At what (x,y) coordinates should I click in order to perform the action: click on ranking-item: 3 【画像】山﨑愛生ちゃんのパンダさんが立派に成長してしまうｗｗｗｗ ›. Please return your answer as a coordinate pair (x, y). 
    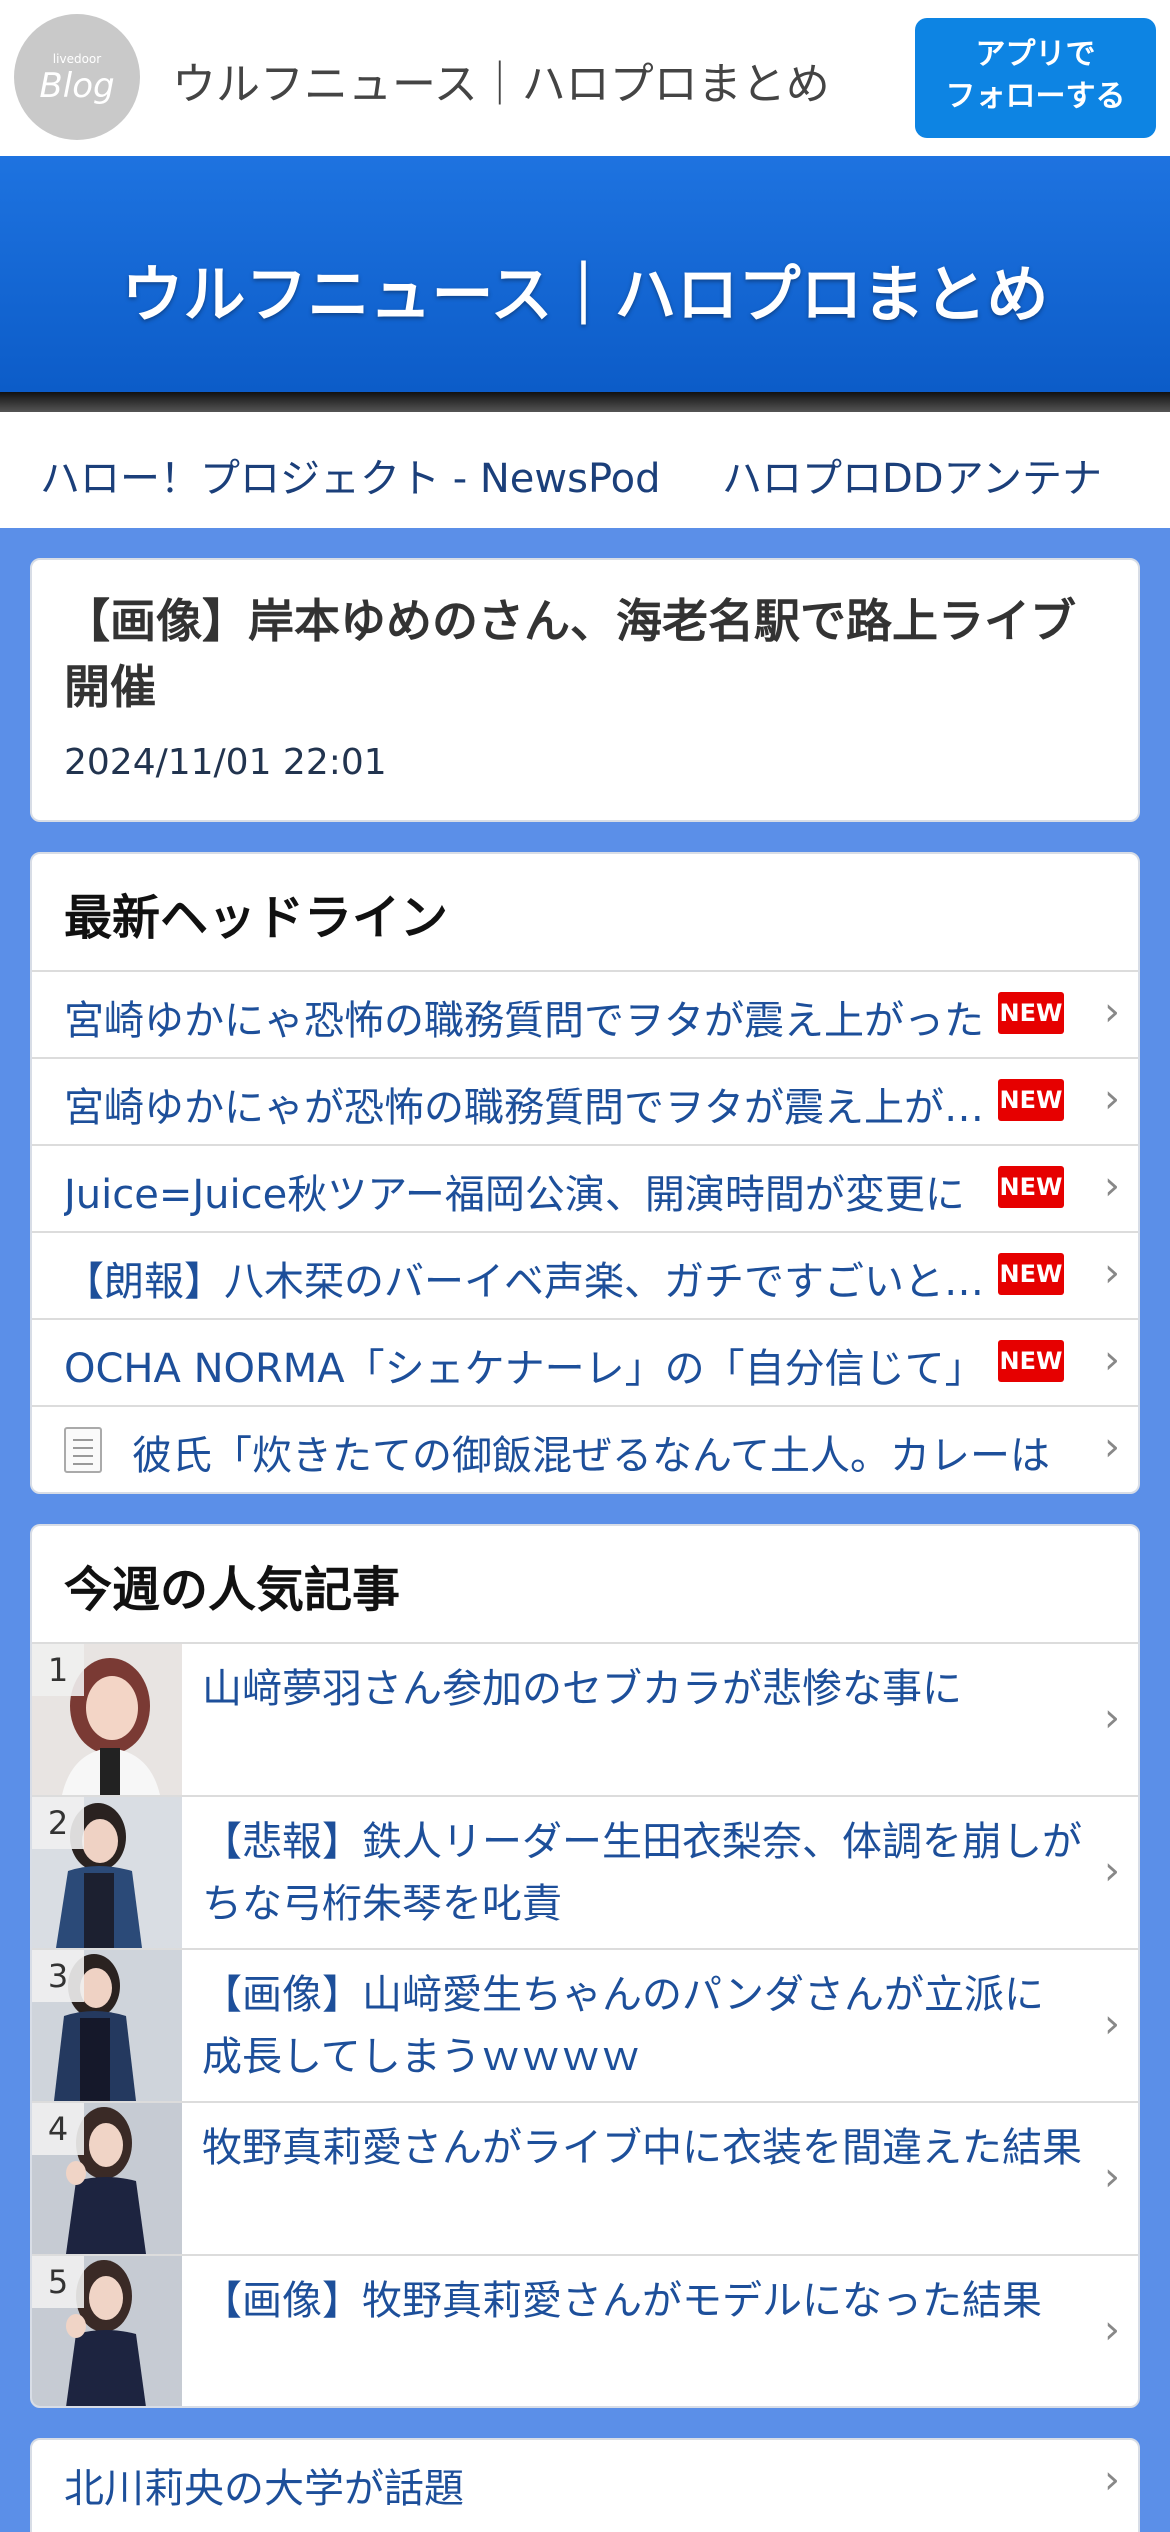
    Looking at the image, I should click on (585, 2024).